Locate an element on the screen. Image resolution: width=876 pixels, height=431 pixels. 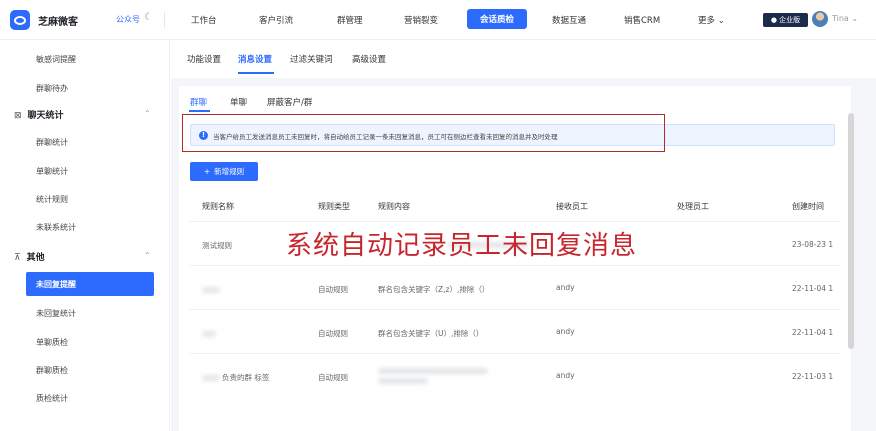
nav-more: 更多 ⌄ is located at coordinates (711, 20).